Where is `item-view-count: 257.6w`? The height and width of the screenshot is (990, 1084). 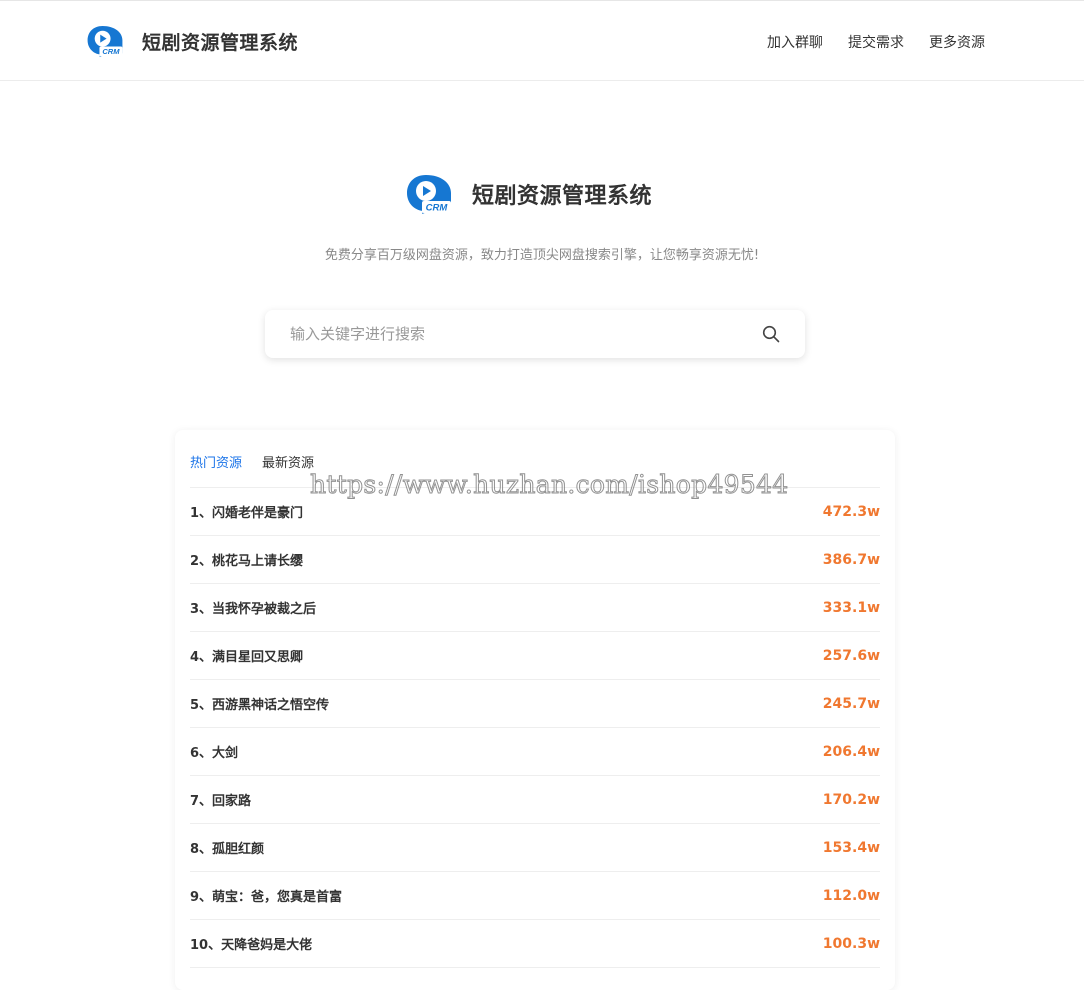 item-view-count: 257.6w is located at coordinates (851, 655).